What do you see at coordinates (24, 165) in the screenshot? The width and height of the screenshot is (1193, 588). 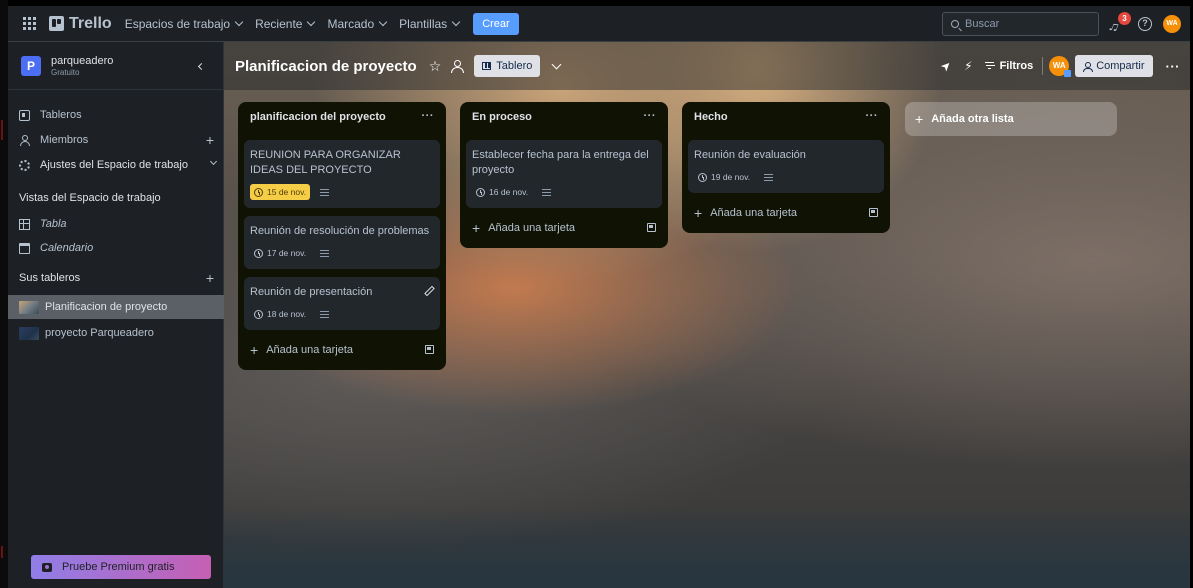 I see `settings-icon` at bounding box center [24, 165].